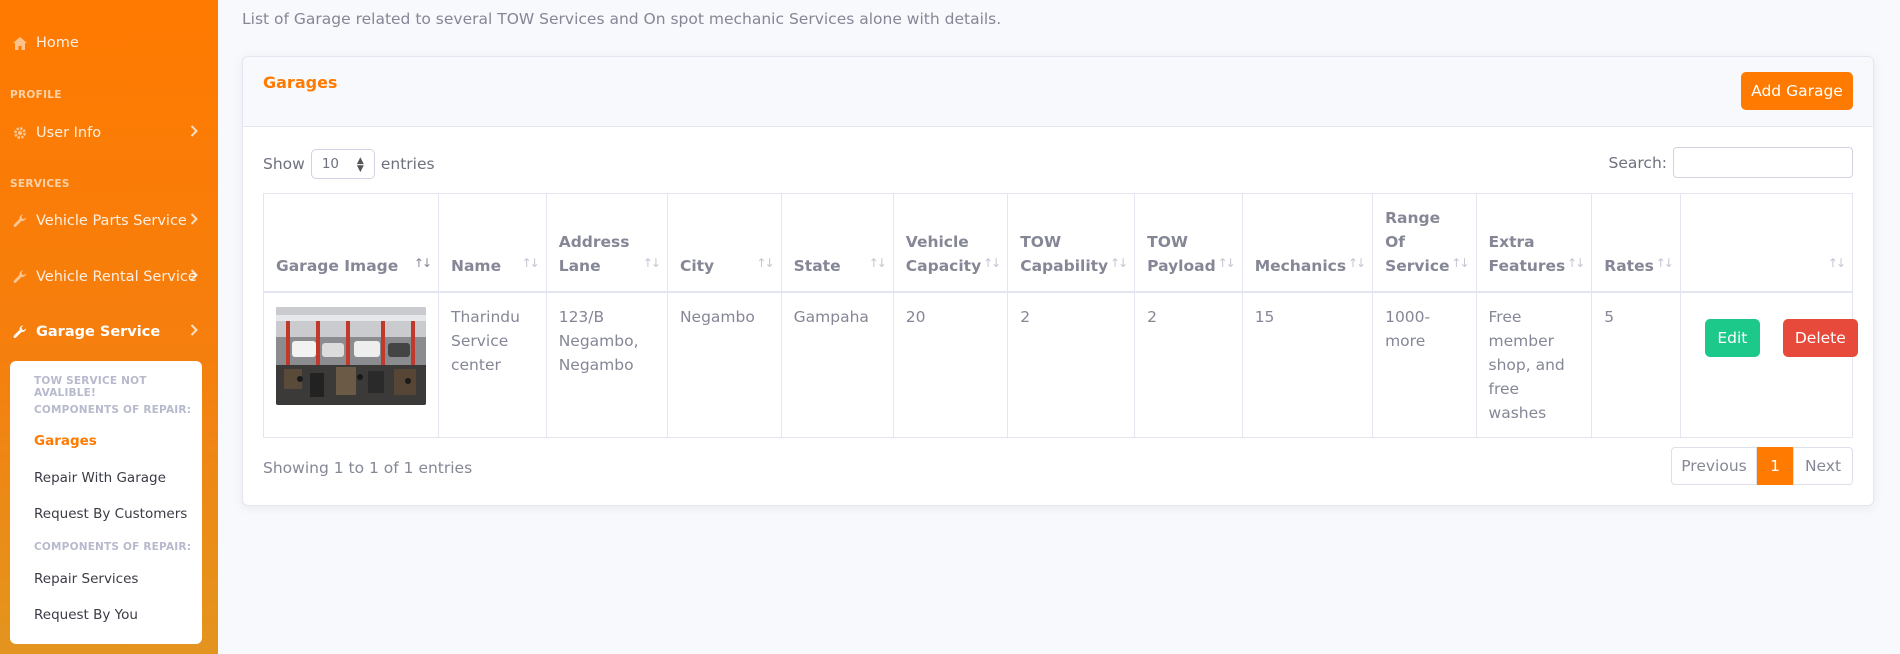  I want to click on cell-address: 123/B Negambo, Negambo, so click(606, 364).